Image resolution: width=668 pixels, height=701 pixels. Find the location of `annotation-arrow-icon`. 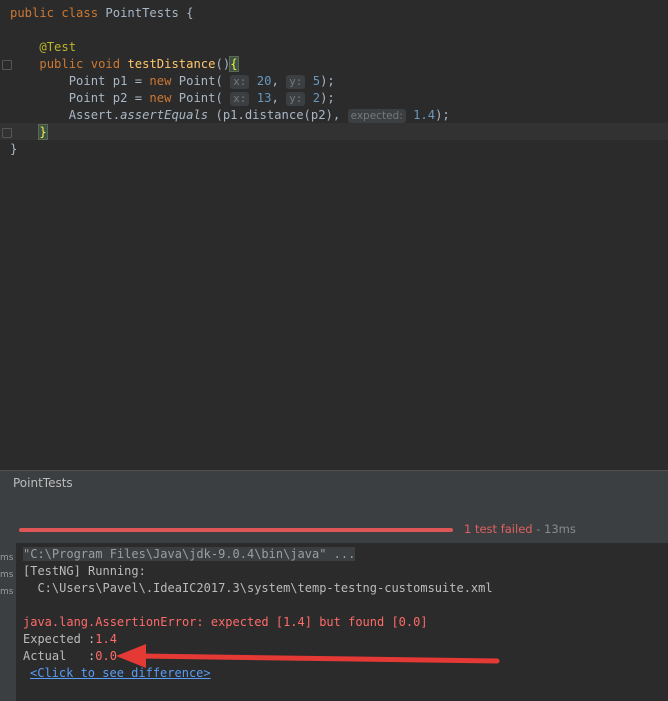

annotation-arrow-icon is located at coordinates (308, 656).